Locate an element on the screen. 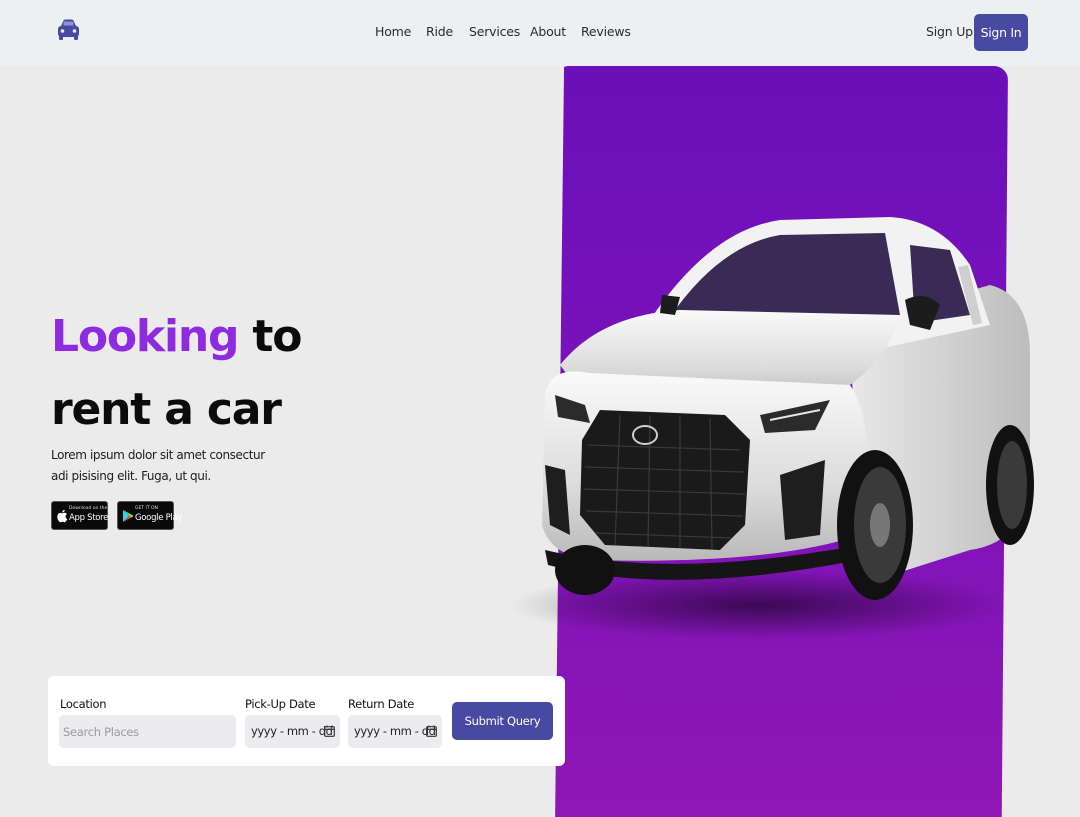  sign-in-button: Sign In is located at coordinates (1001, 32).